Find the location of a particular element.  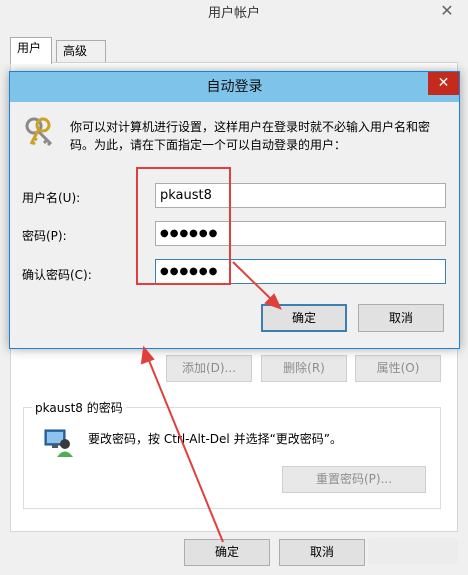

arrow-to-dialog-edge is located at coordinates (185, 450).